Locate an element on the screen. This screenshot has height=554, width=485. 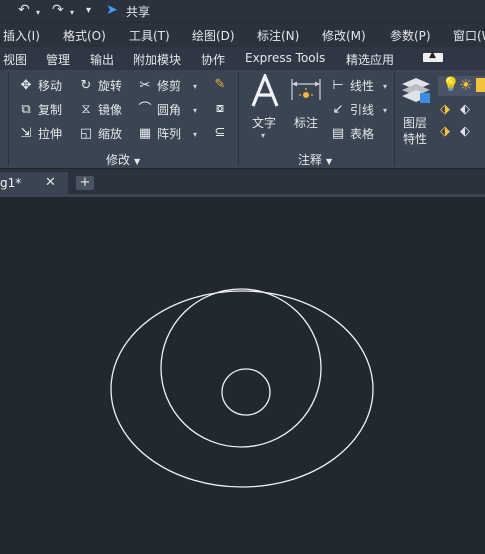
layer-off-icon: ⬗ is located at coordinates (445, 131).